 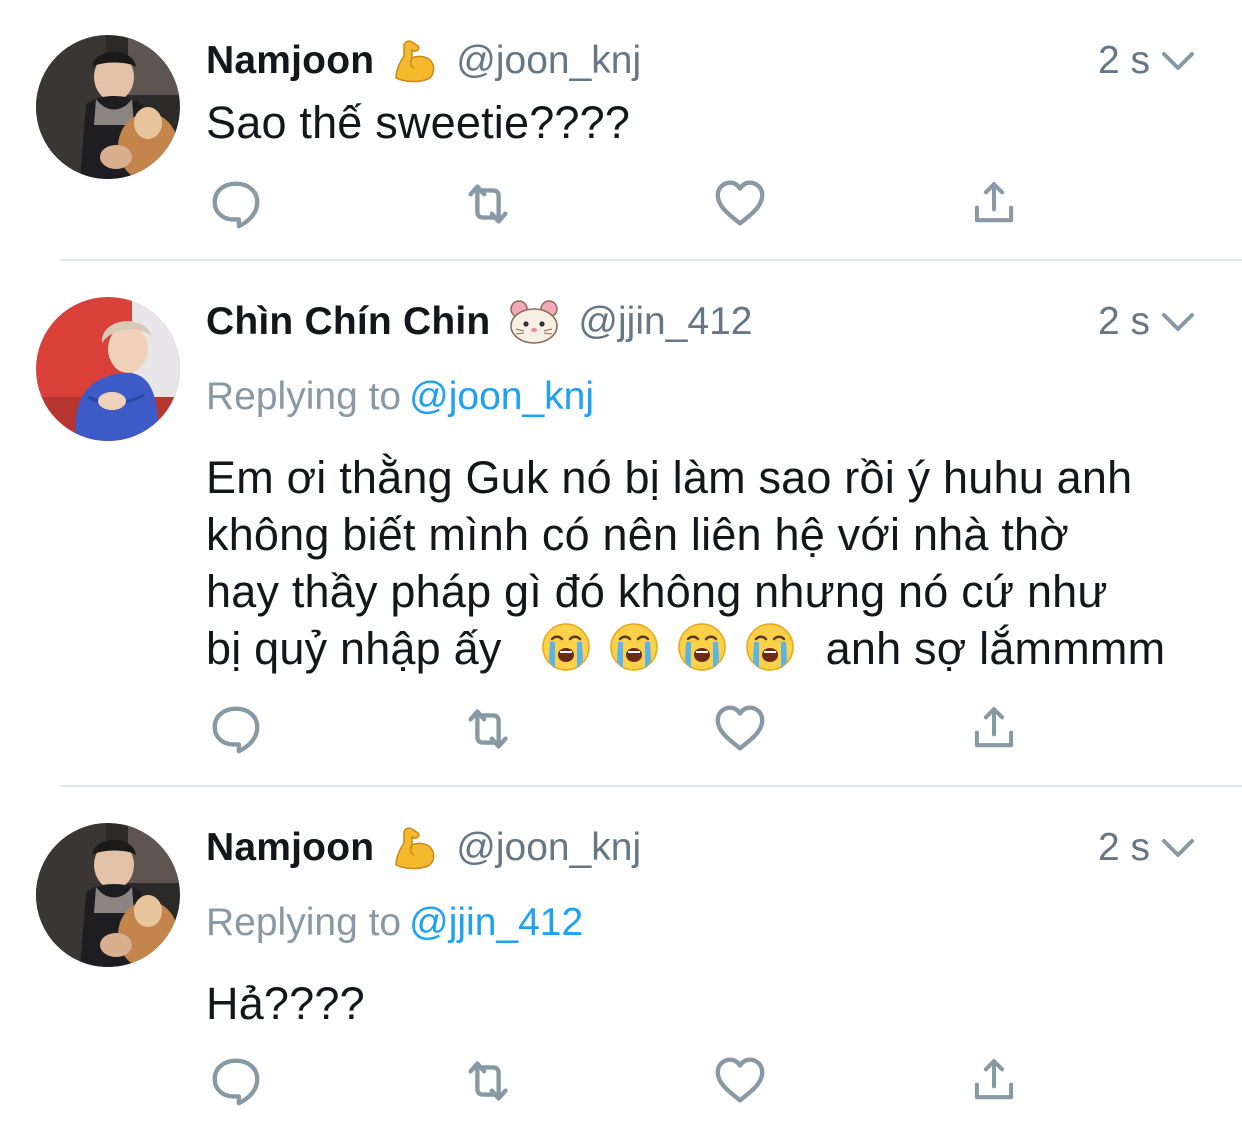 I want to click on replying-to: Replying to @jjin_412, so click(x=394, y=923).